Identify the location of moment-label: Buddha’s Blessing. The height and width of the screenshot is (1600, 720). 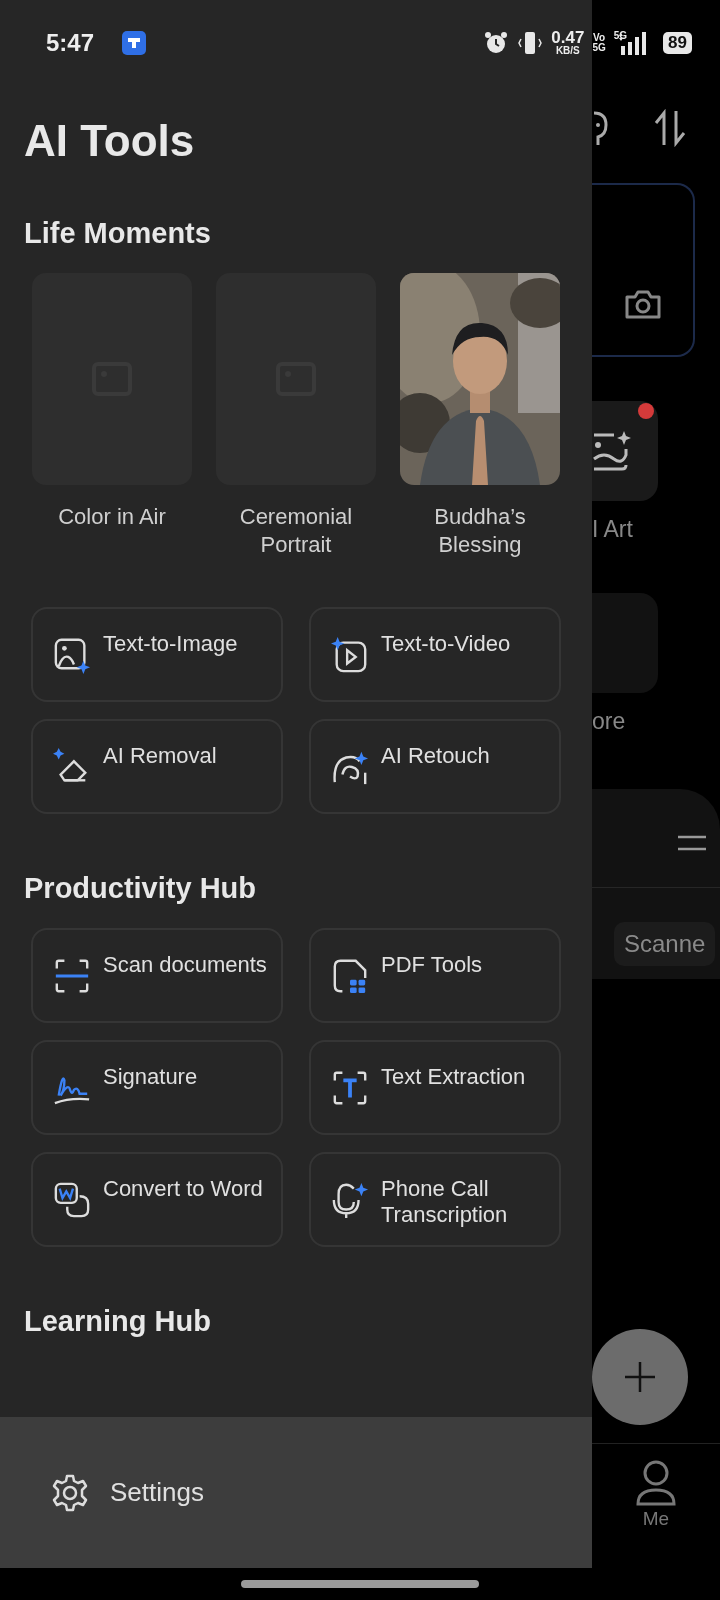
(480, 531).